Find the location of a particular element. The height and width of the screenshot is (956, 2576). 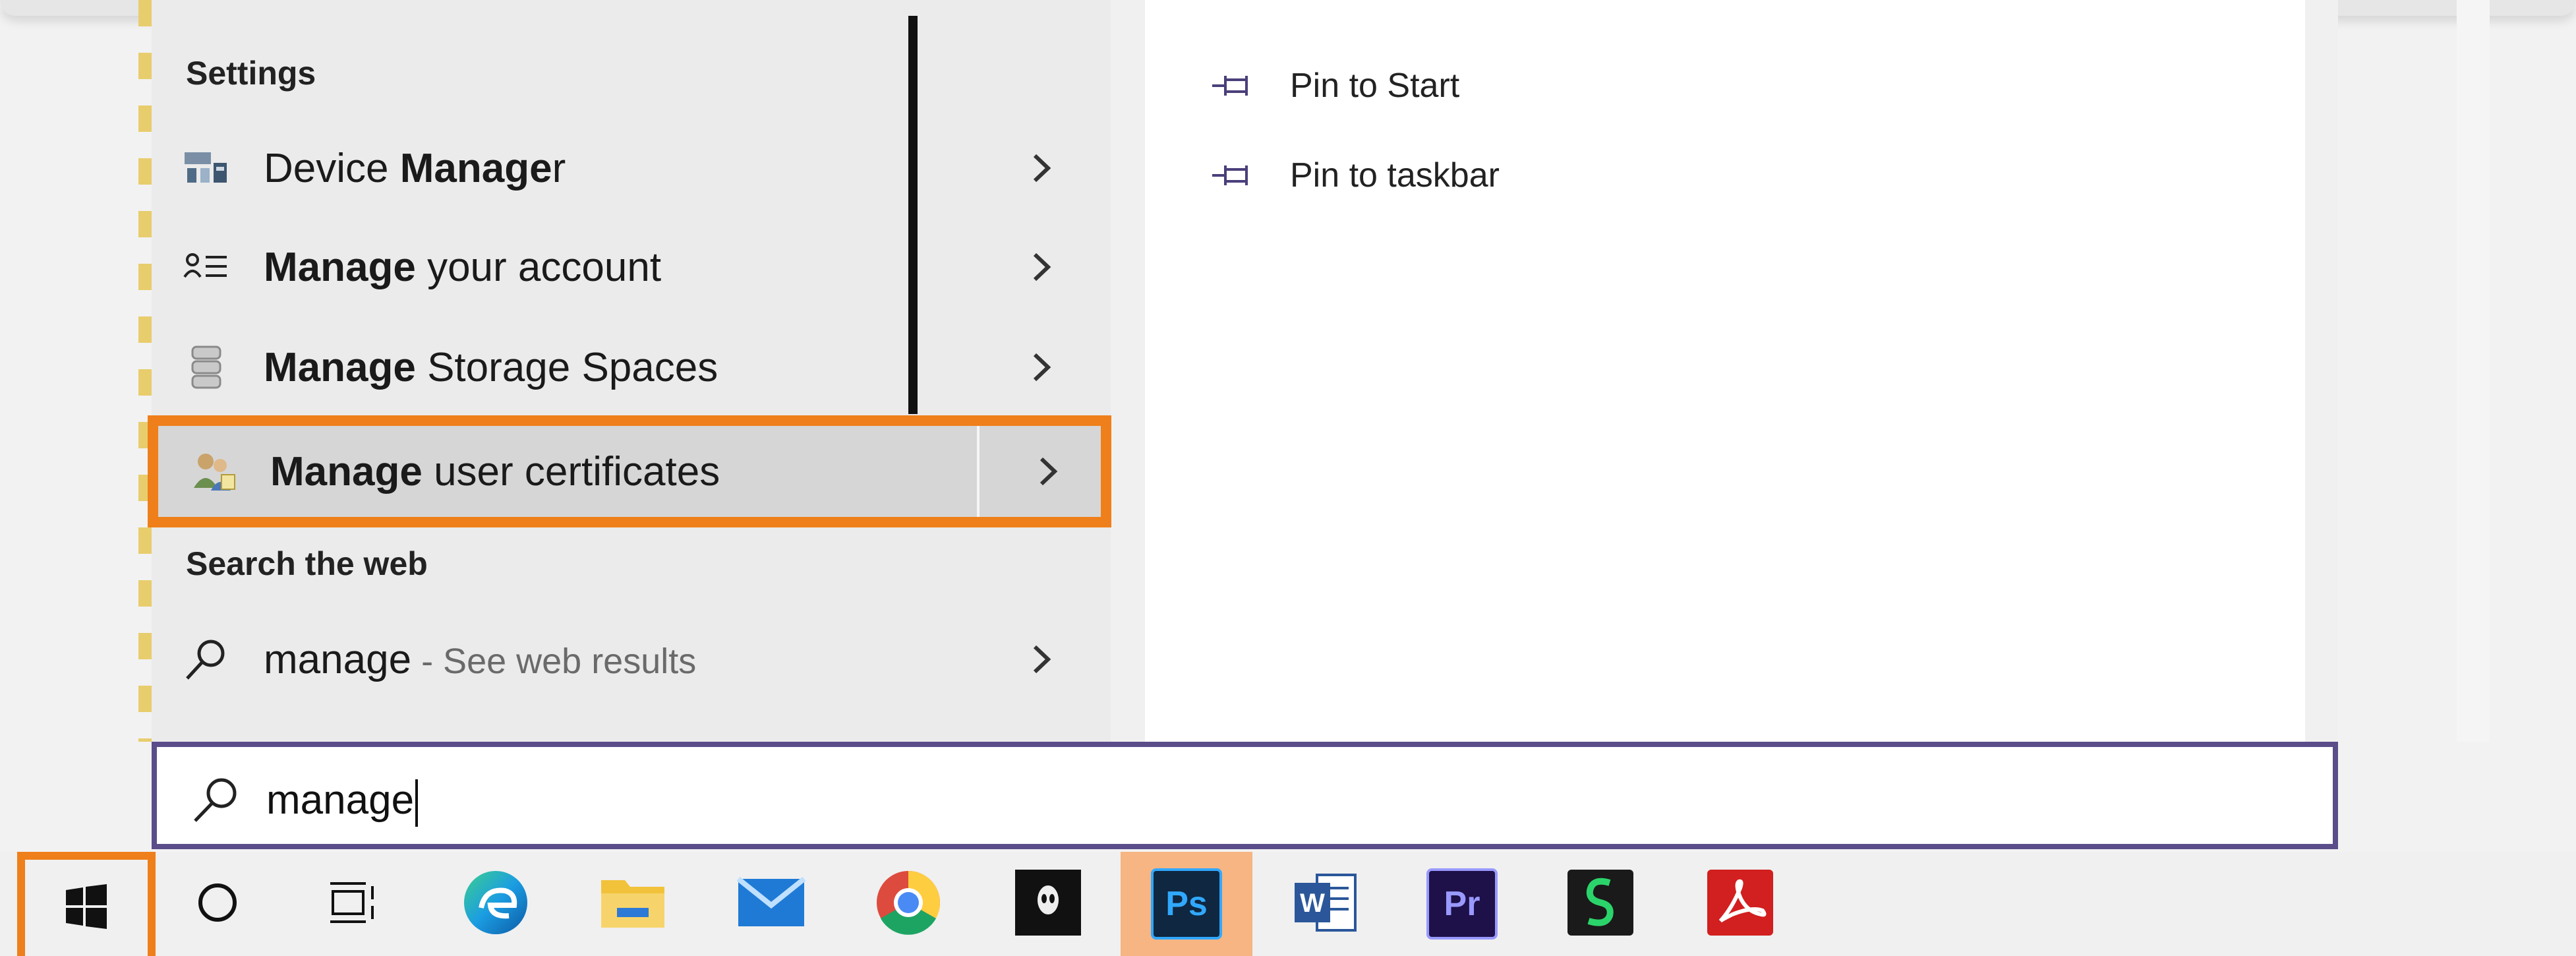

folder-icon is located at coordinates (633, 904).